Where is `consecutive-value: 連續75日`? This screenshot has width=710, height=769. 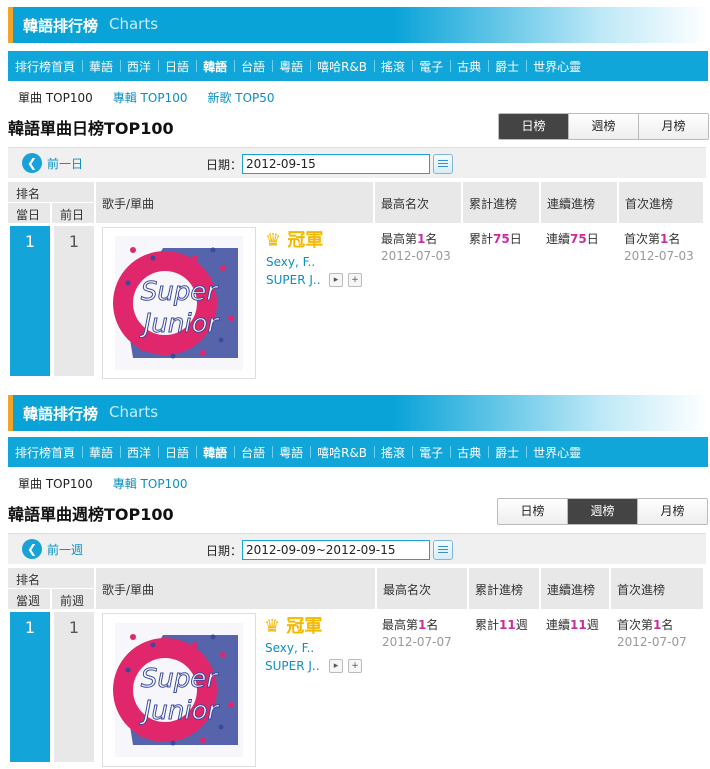 consecutive-value: 連續75日 is located at coordinates (572, 239).